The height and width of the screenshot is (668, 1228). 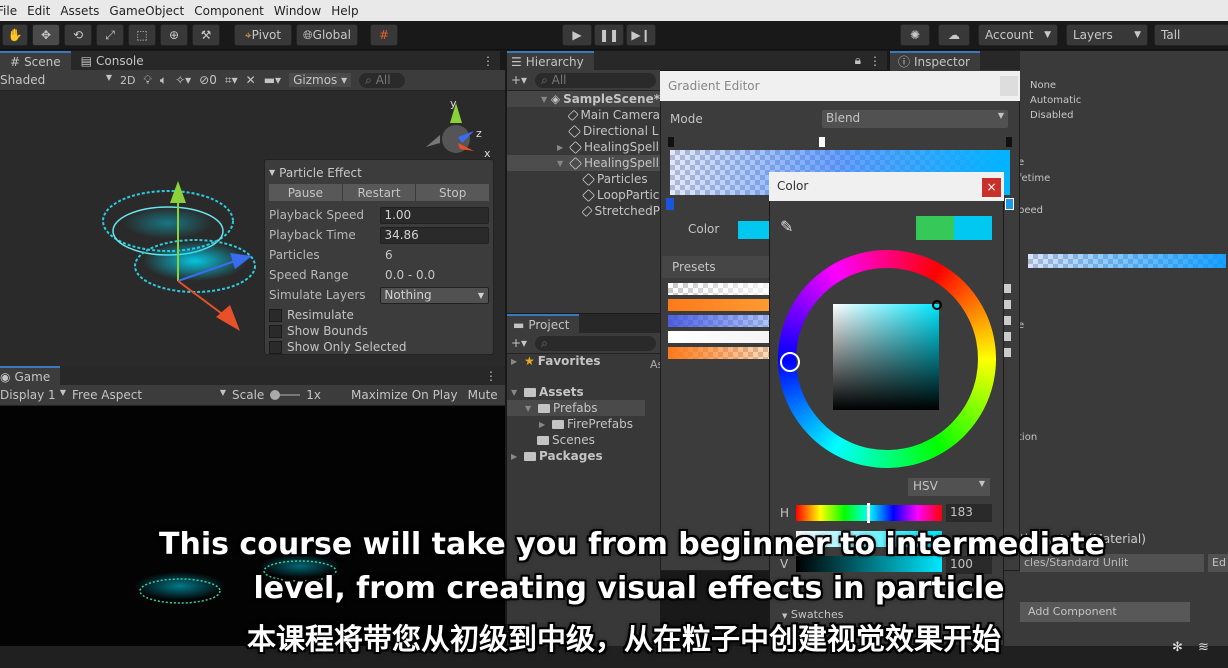 What do you see at coordinates (1127, 261) in the screenshot?
I see `inspector-gradient-field` at bounding box center [1127, 261].